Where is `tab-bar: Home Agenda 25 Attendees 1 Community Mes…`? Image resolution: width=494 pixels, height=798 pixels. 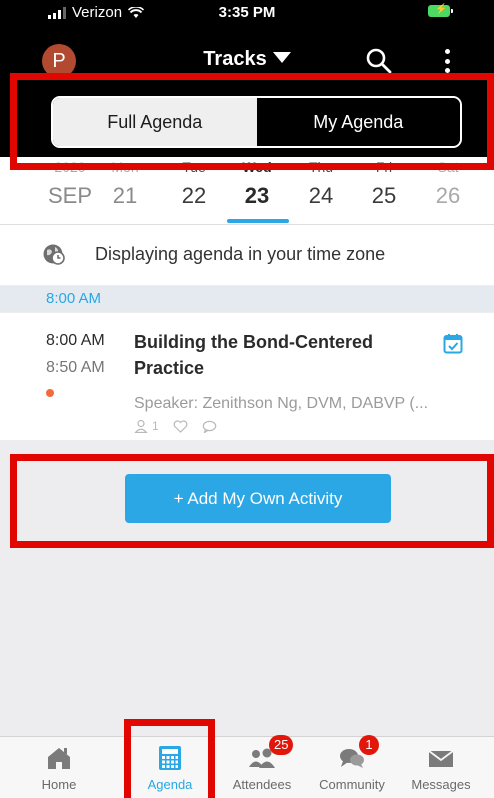
tab-bar: Home Agenda 25 Attendees 1 Community Mes… is located at coordinates (247, 766).